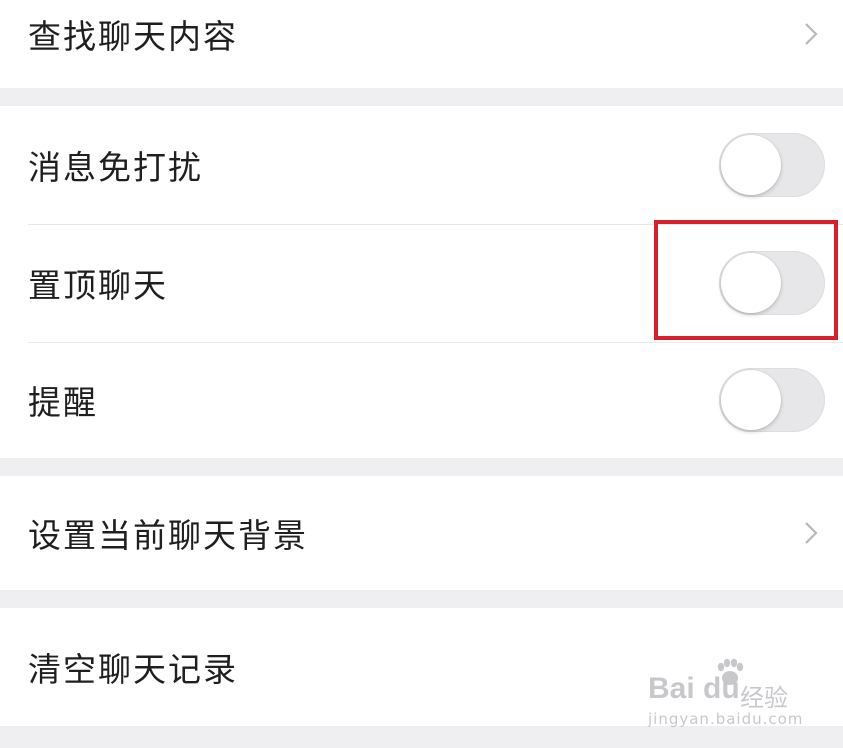  Describe the element at coordinates (115, 167) in the screenshot. I see `mute-label: 消息免打扰` at that location.